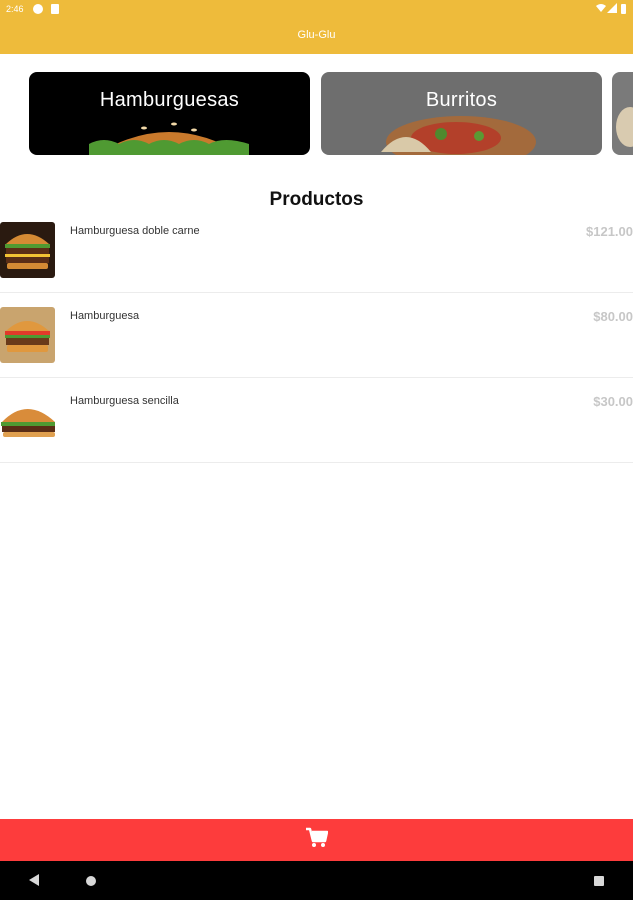 The height and width of the screenshot is (900, 633). Describe the element at coordinates (613, 401) in the screenshot. I see `product-price: $30.00` at that location.